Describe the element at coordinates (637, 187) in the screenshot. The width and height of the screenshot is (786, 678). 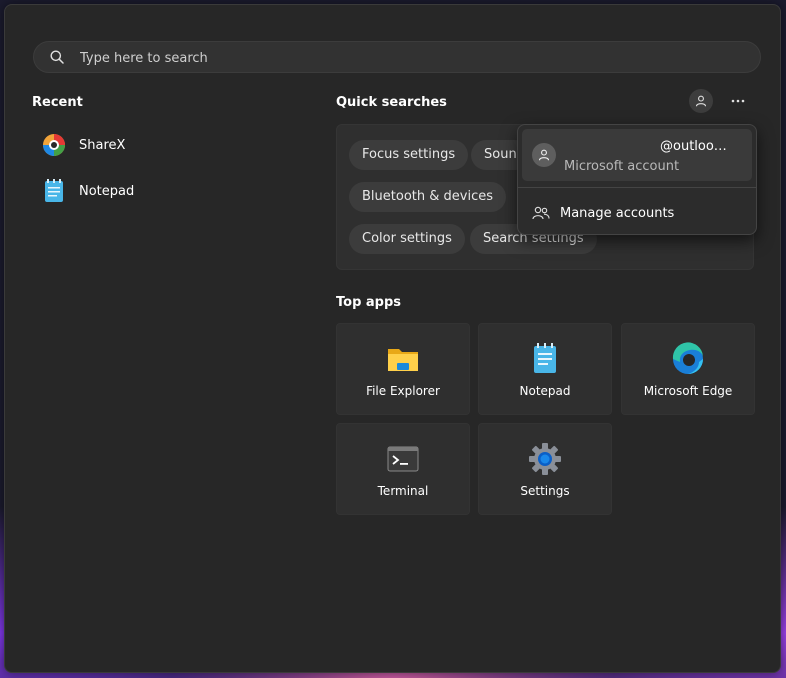
I see `divider` at that location.